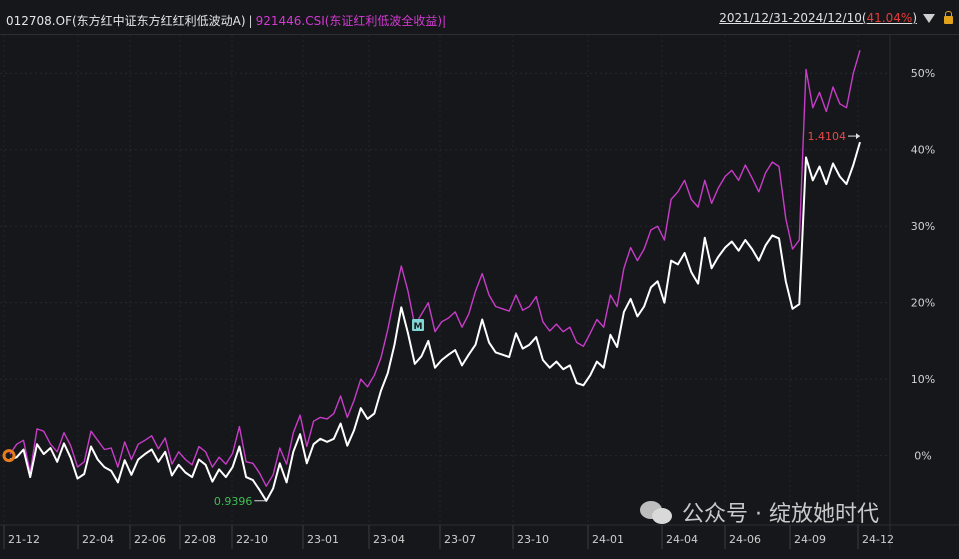 This screenshot has height=559, width=959. I want to click on y-tick-label: 30%, so click(923, 226).